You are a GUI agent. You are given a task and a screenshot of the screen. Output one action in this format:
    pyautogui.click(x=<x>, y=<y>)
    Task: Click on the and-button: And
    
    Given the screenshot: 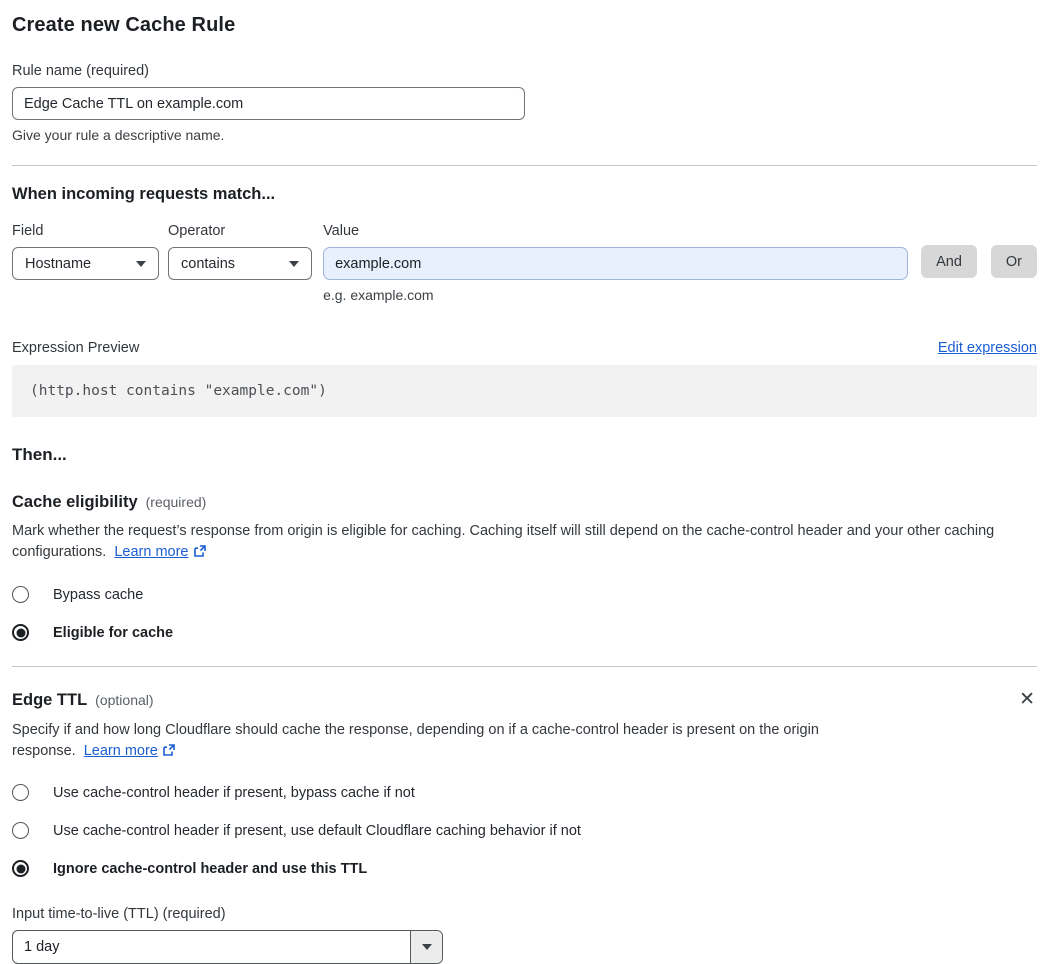 What is the action you would take?
    pyautogui.click(x=949, y=261)
    